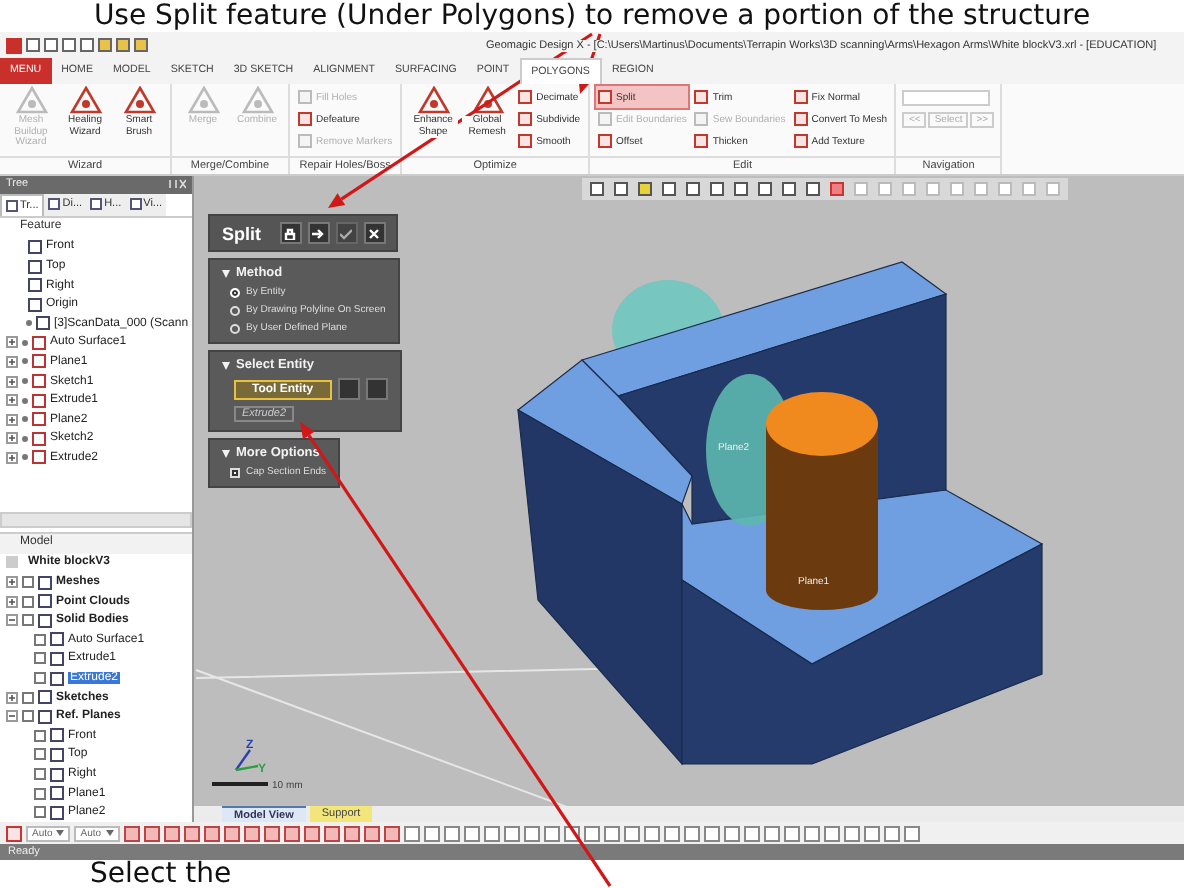  Describe the element at coordinates (241, 233) in the screenshot. I see `dialog-title: Split` at that location.